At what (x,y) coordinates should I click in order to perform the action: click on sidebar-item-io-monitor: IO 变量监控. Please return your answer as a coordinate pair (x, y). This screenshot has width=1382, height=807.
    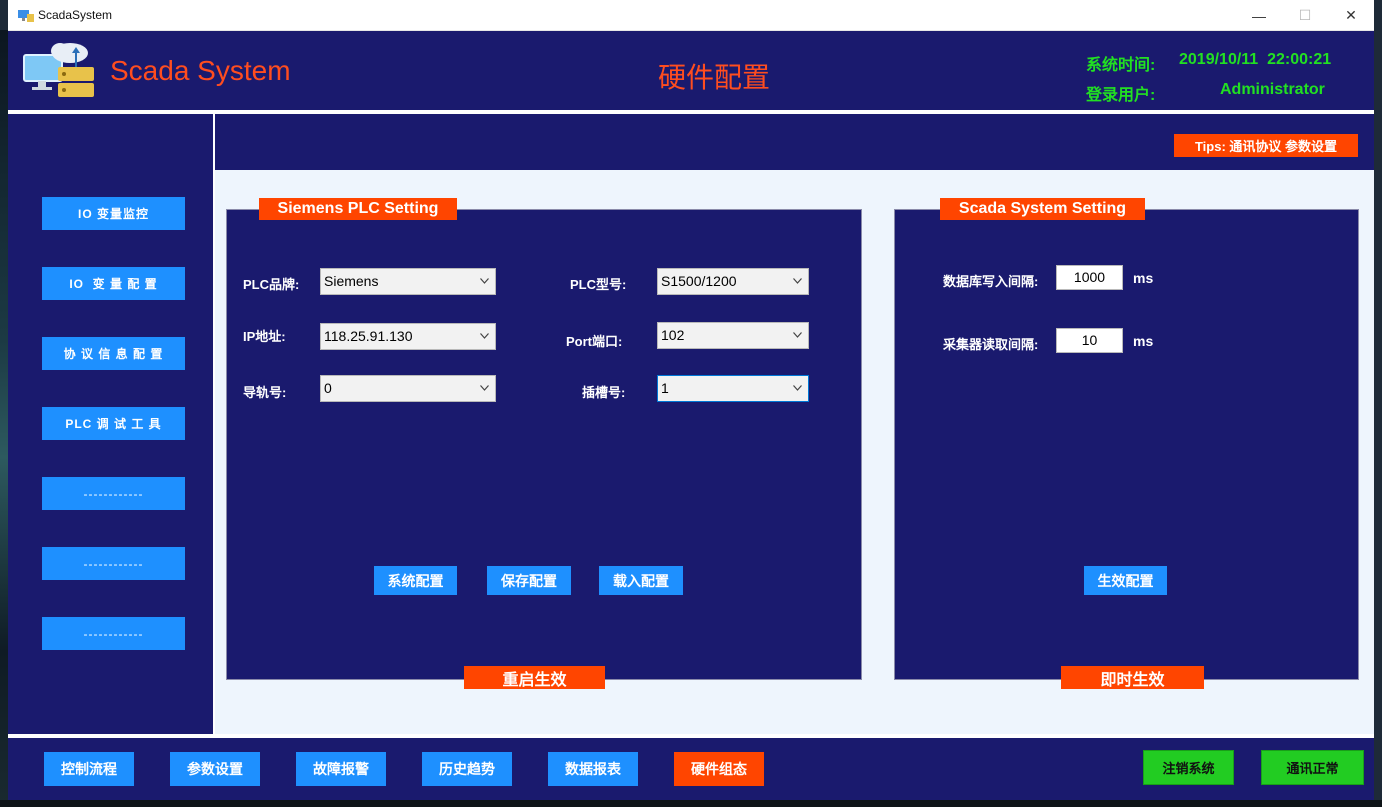
    Looking at the image, I should click on (113, 213).